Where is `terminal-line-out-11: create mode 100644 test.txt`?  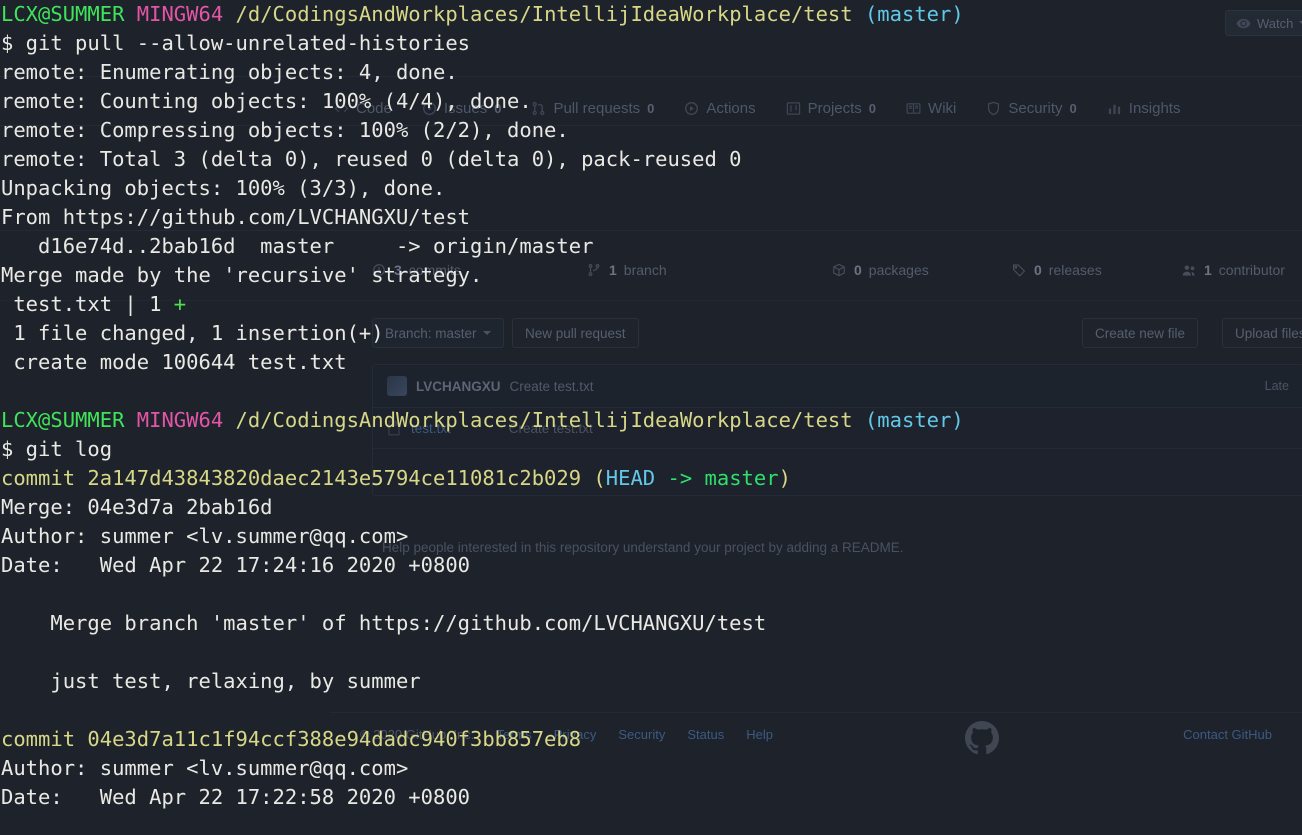
terminal-line-out-11: create mode 100644 test.txt is located at coordinates (651, 362).